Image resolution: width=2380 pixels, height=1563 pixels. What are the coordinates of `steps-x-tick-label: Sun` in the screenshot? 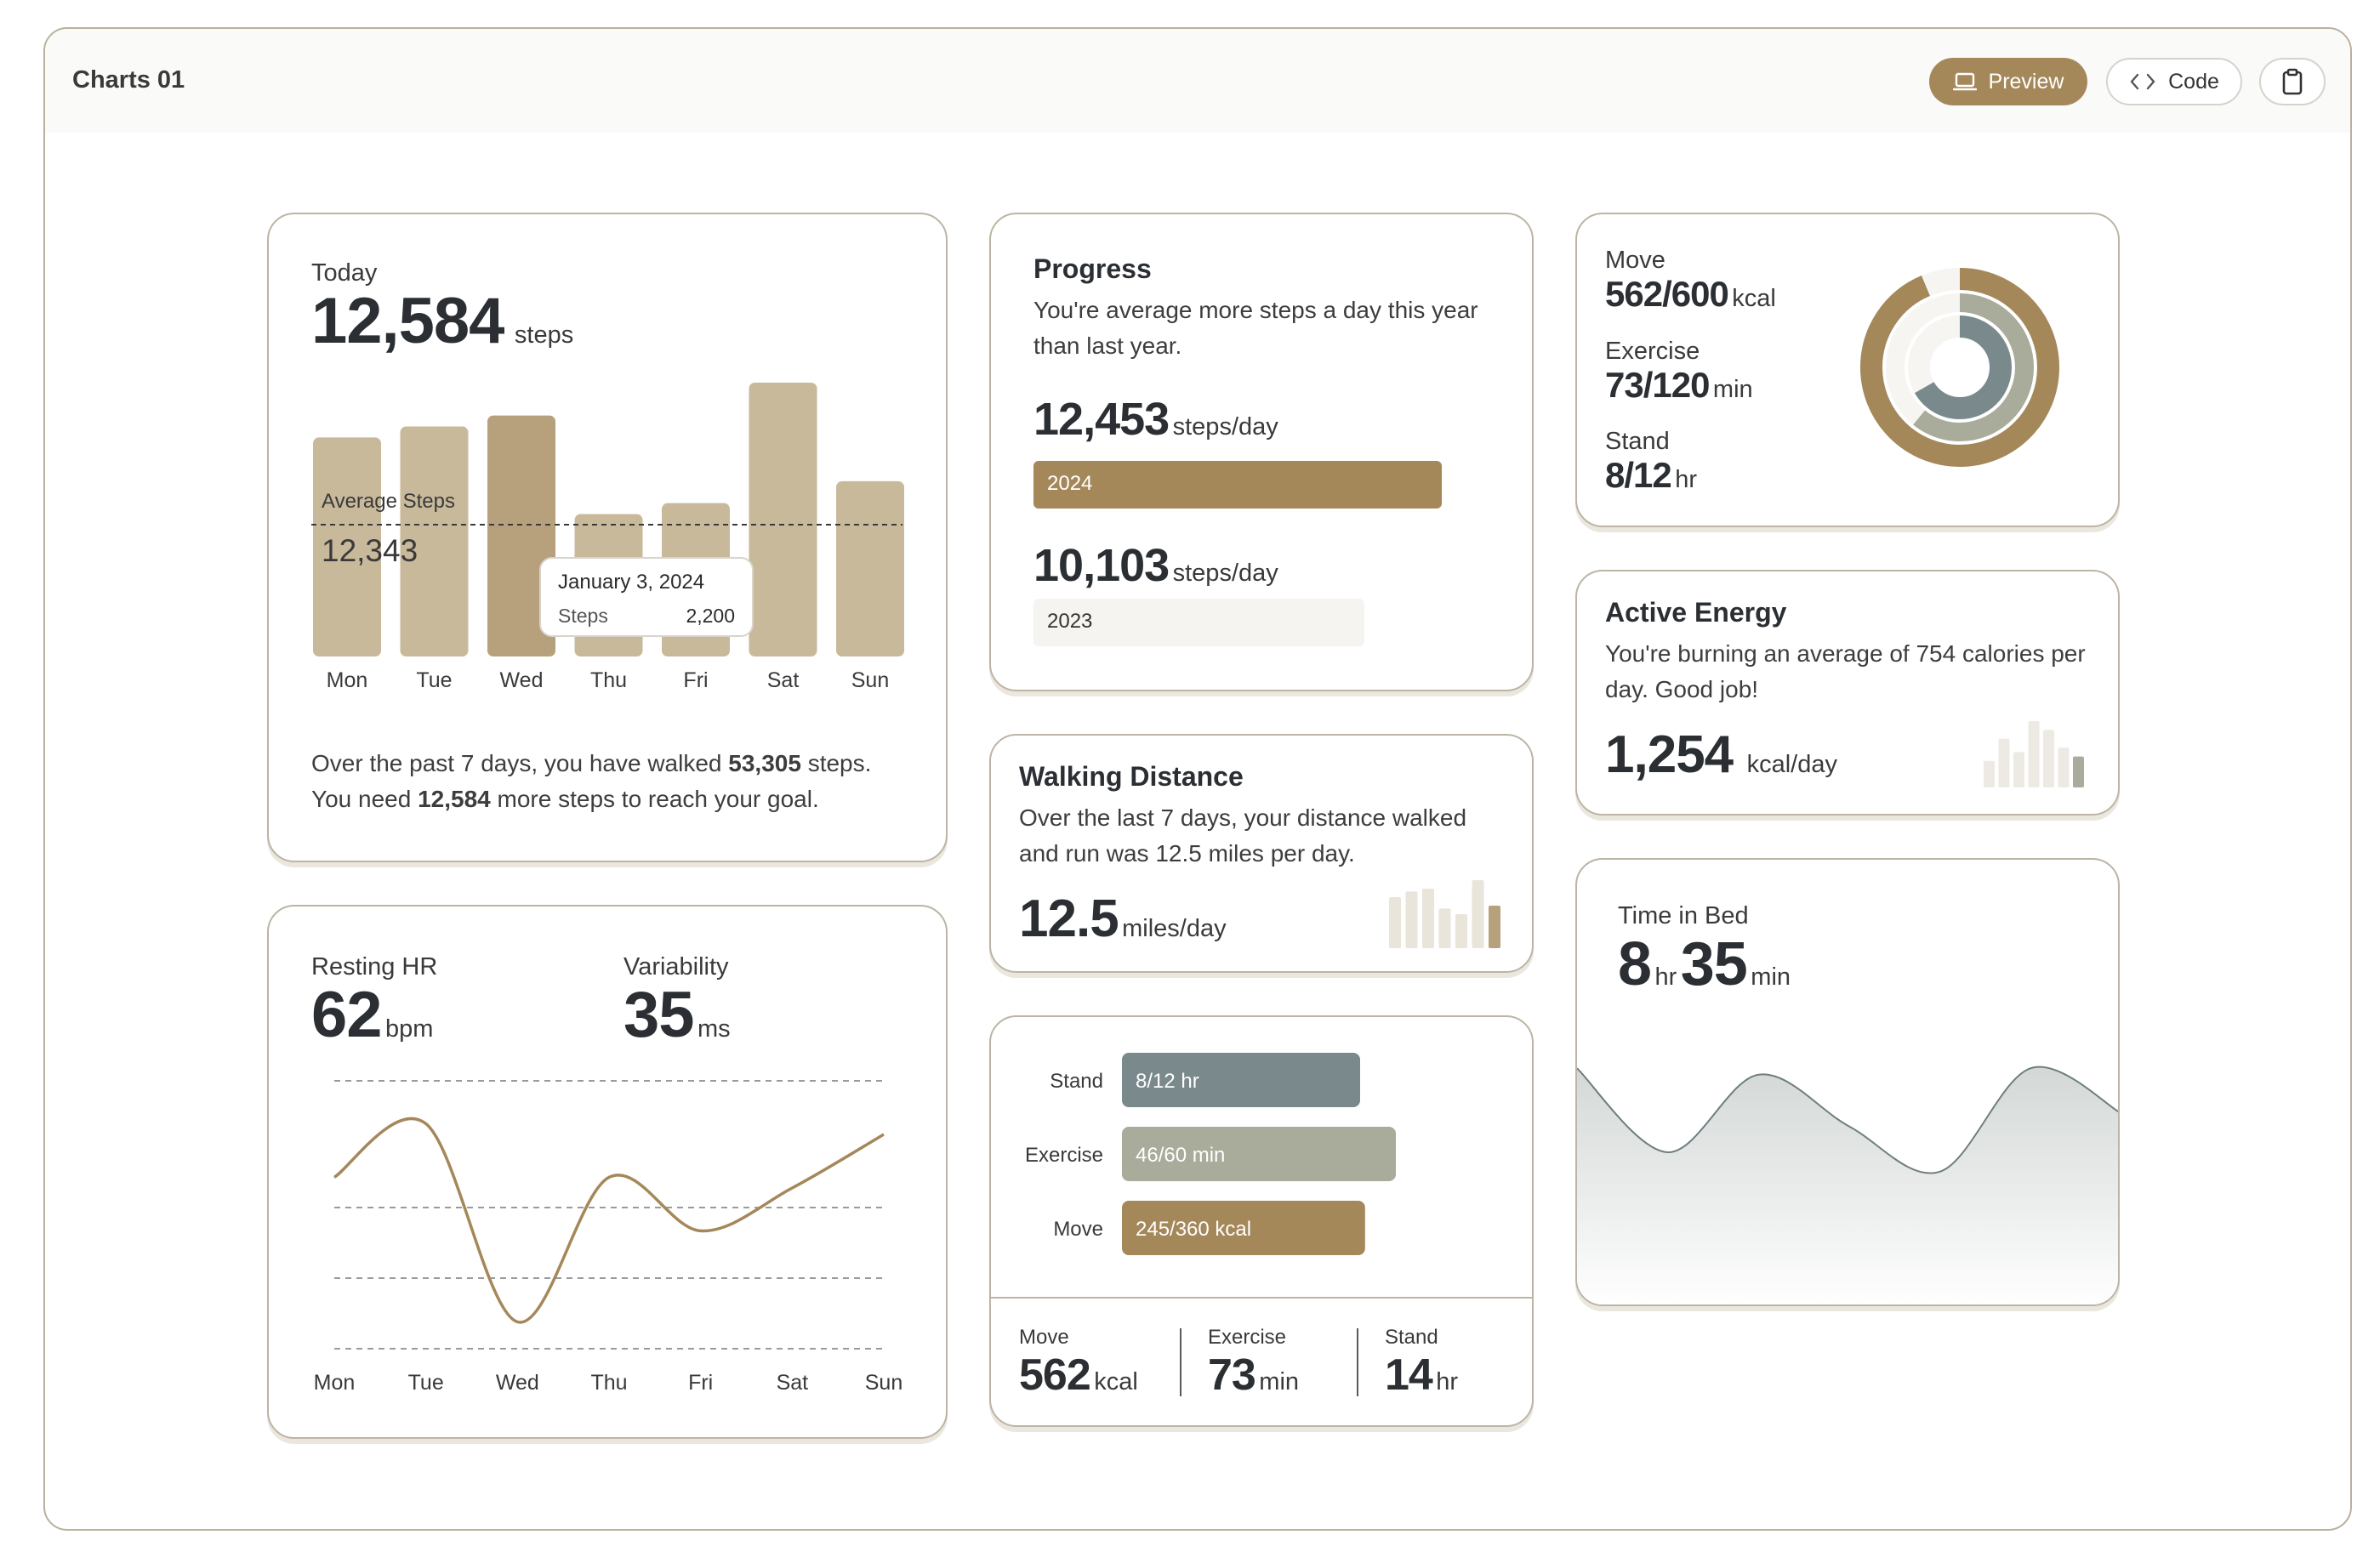 It's located at (870, 680).